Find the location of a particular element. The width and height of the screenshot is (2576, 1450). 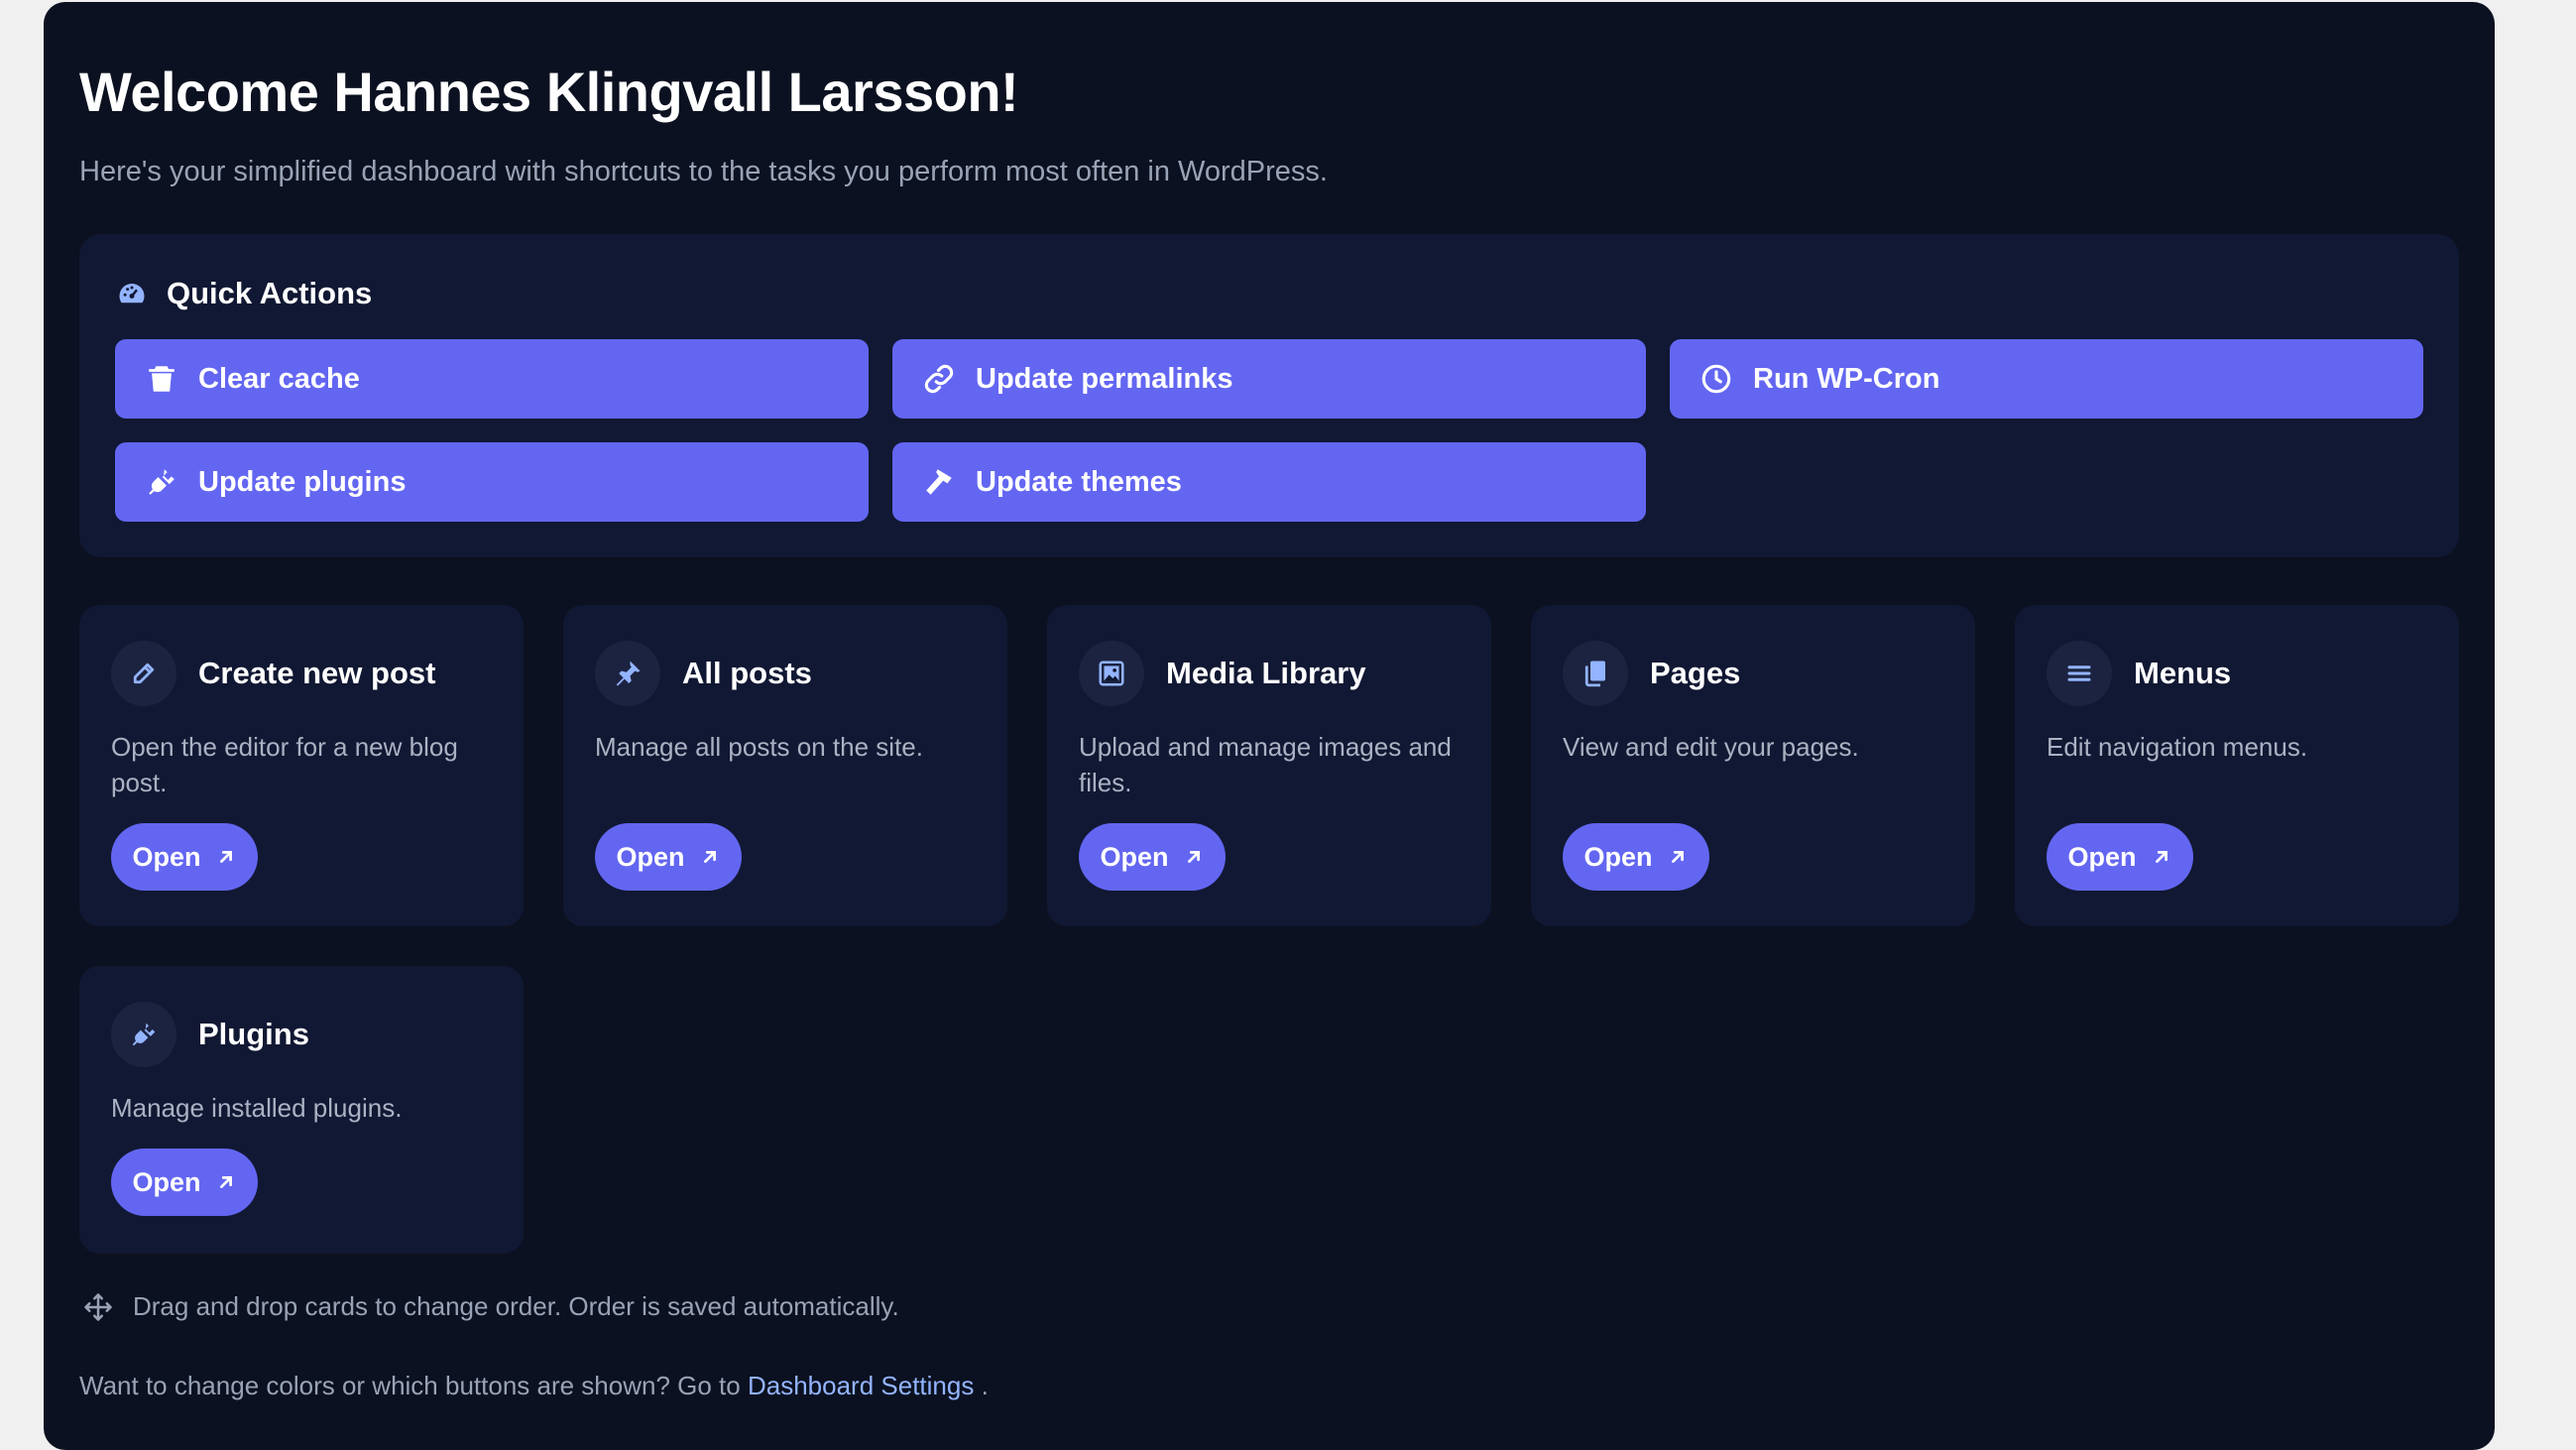

dashboard-settings-link: Dashboard Settings is located at coordinates (861, 1385).